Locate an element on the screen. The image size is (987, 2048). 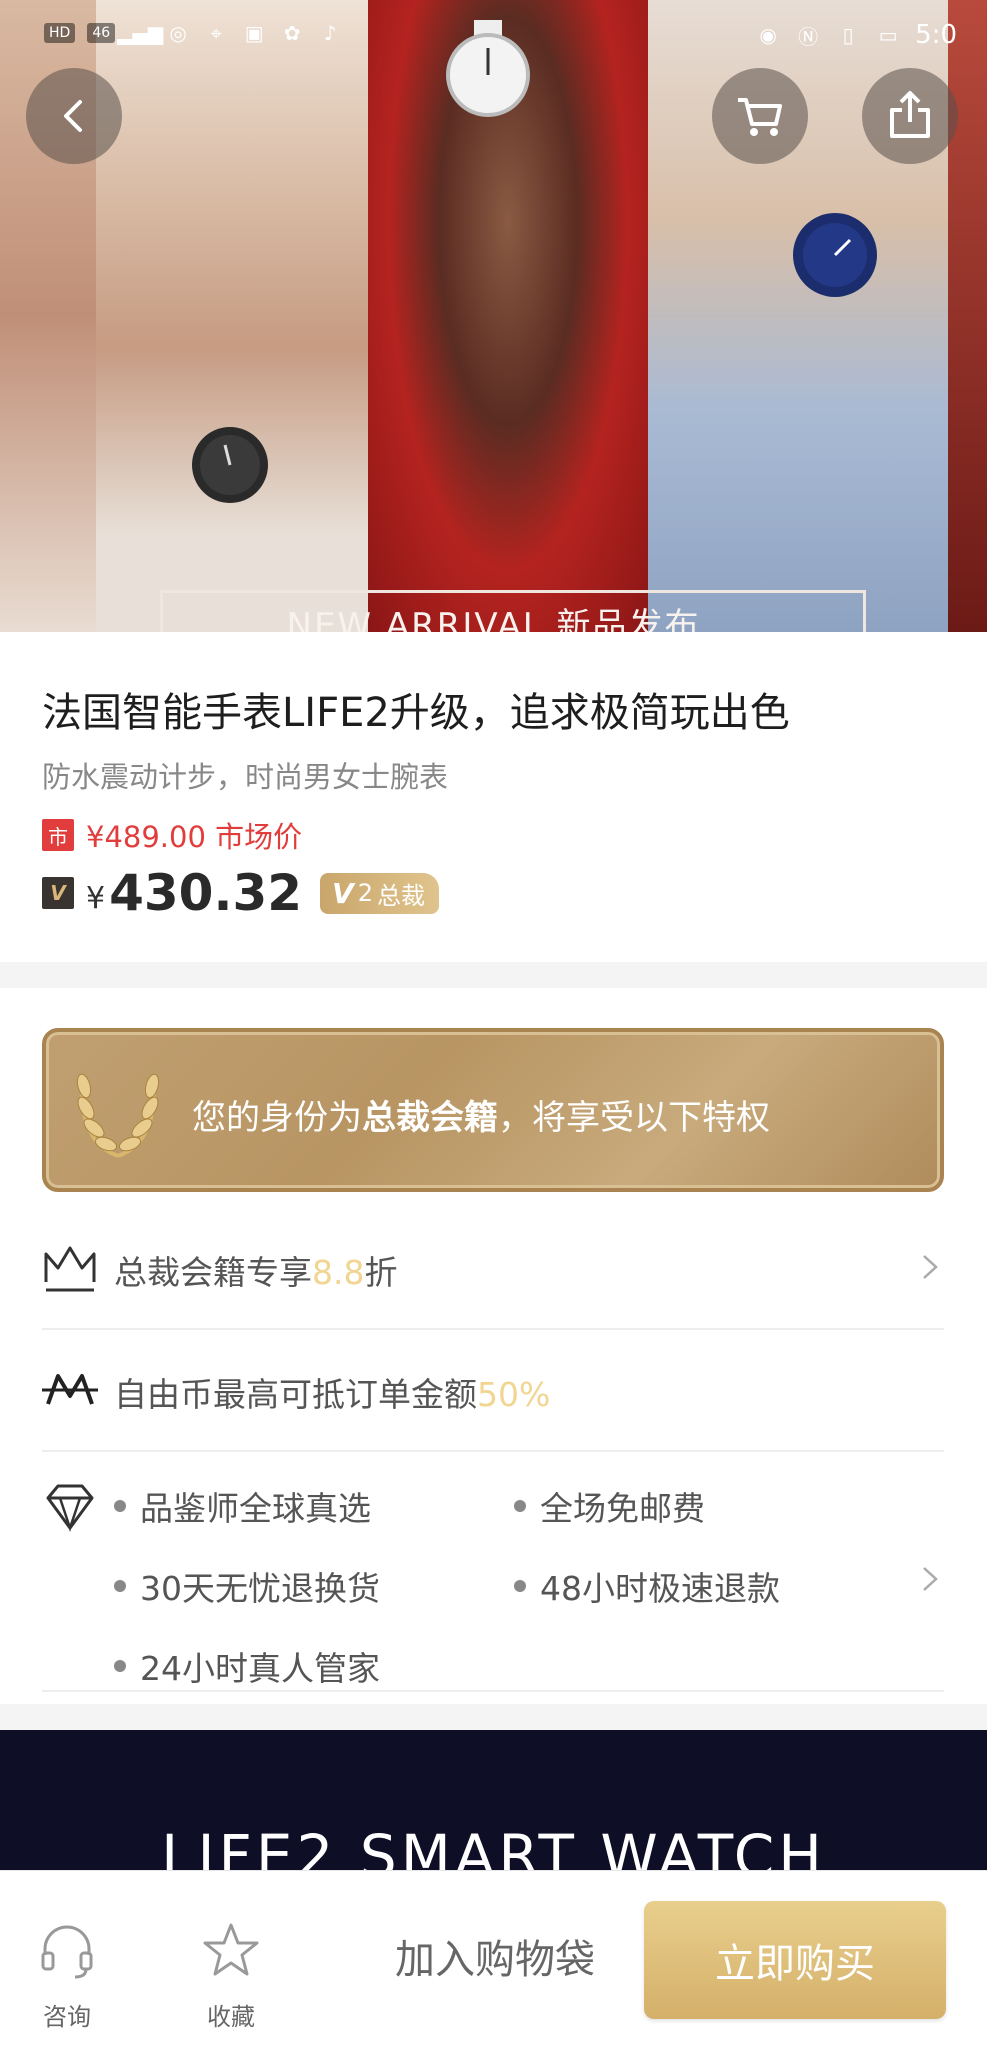
discount-label: 总裁会籍专享 is located at coordinates (213, 1272).